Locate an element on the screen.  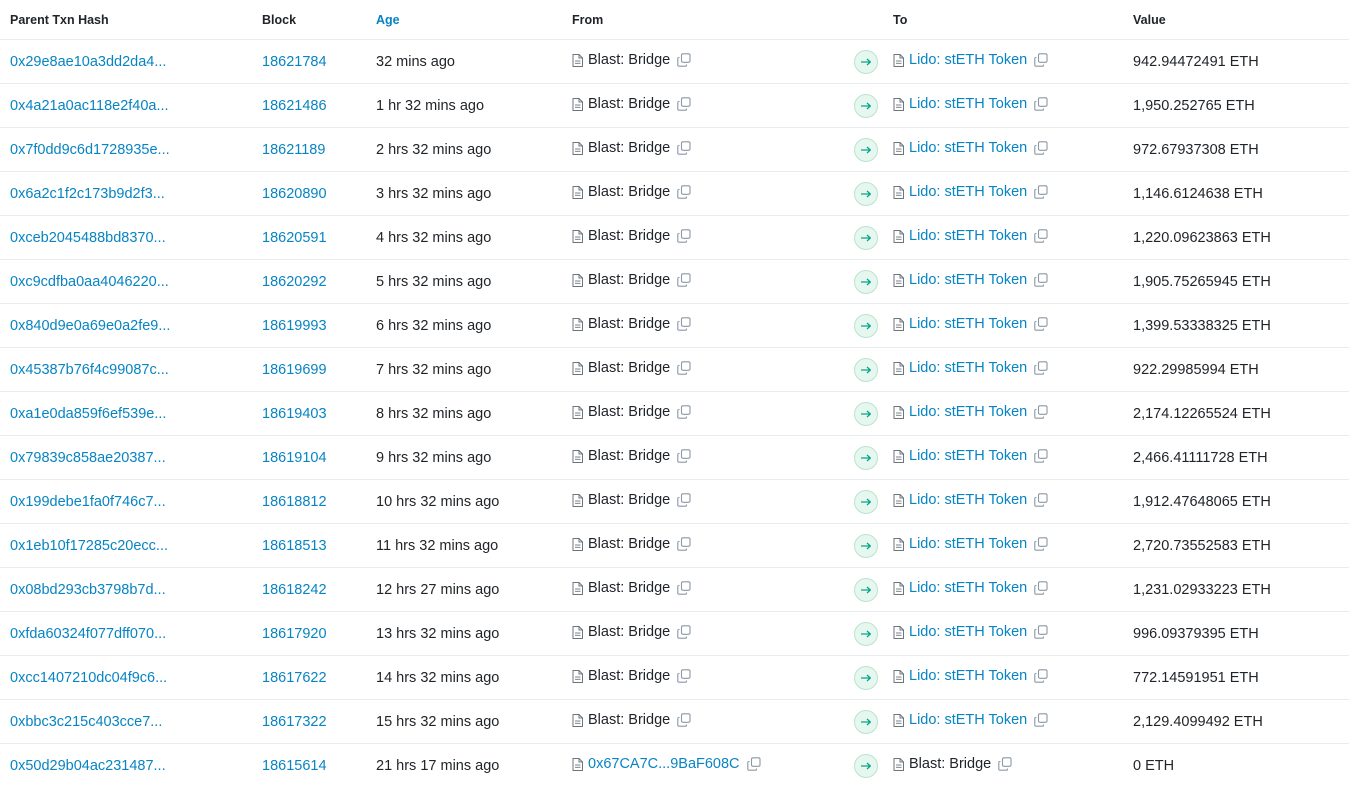
block-link: 18621189 is located at coordinates (293, 150).